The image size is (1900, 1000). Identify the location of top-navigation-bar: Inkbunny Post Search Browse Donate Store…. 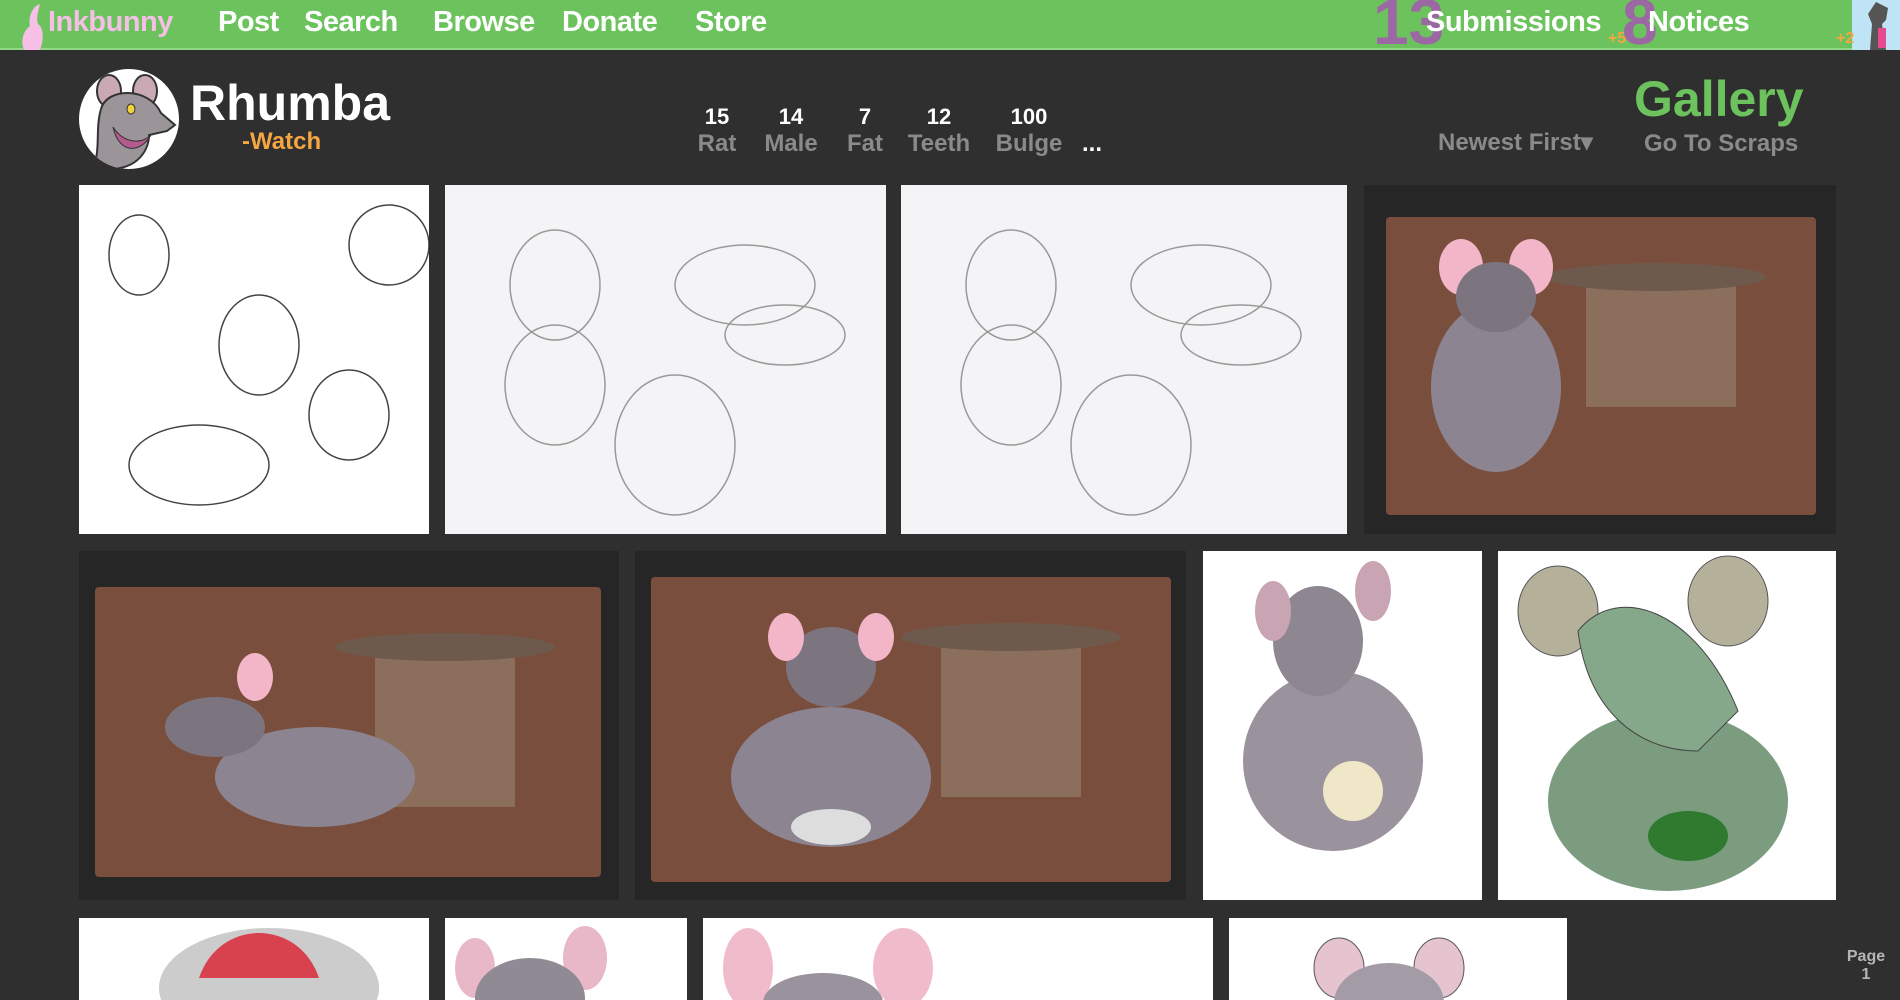
(950, 27).